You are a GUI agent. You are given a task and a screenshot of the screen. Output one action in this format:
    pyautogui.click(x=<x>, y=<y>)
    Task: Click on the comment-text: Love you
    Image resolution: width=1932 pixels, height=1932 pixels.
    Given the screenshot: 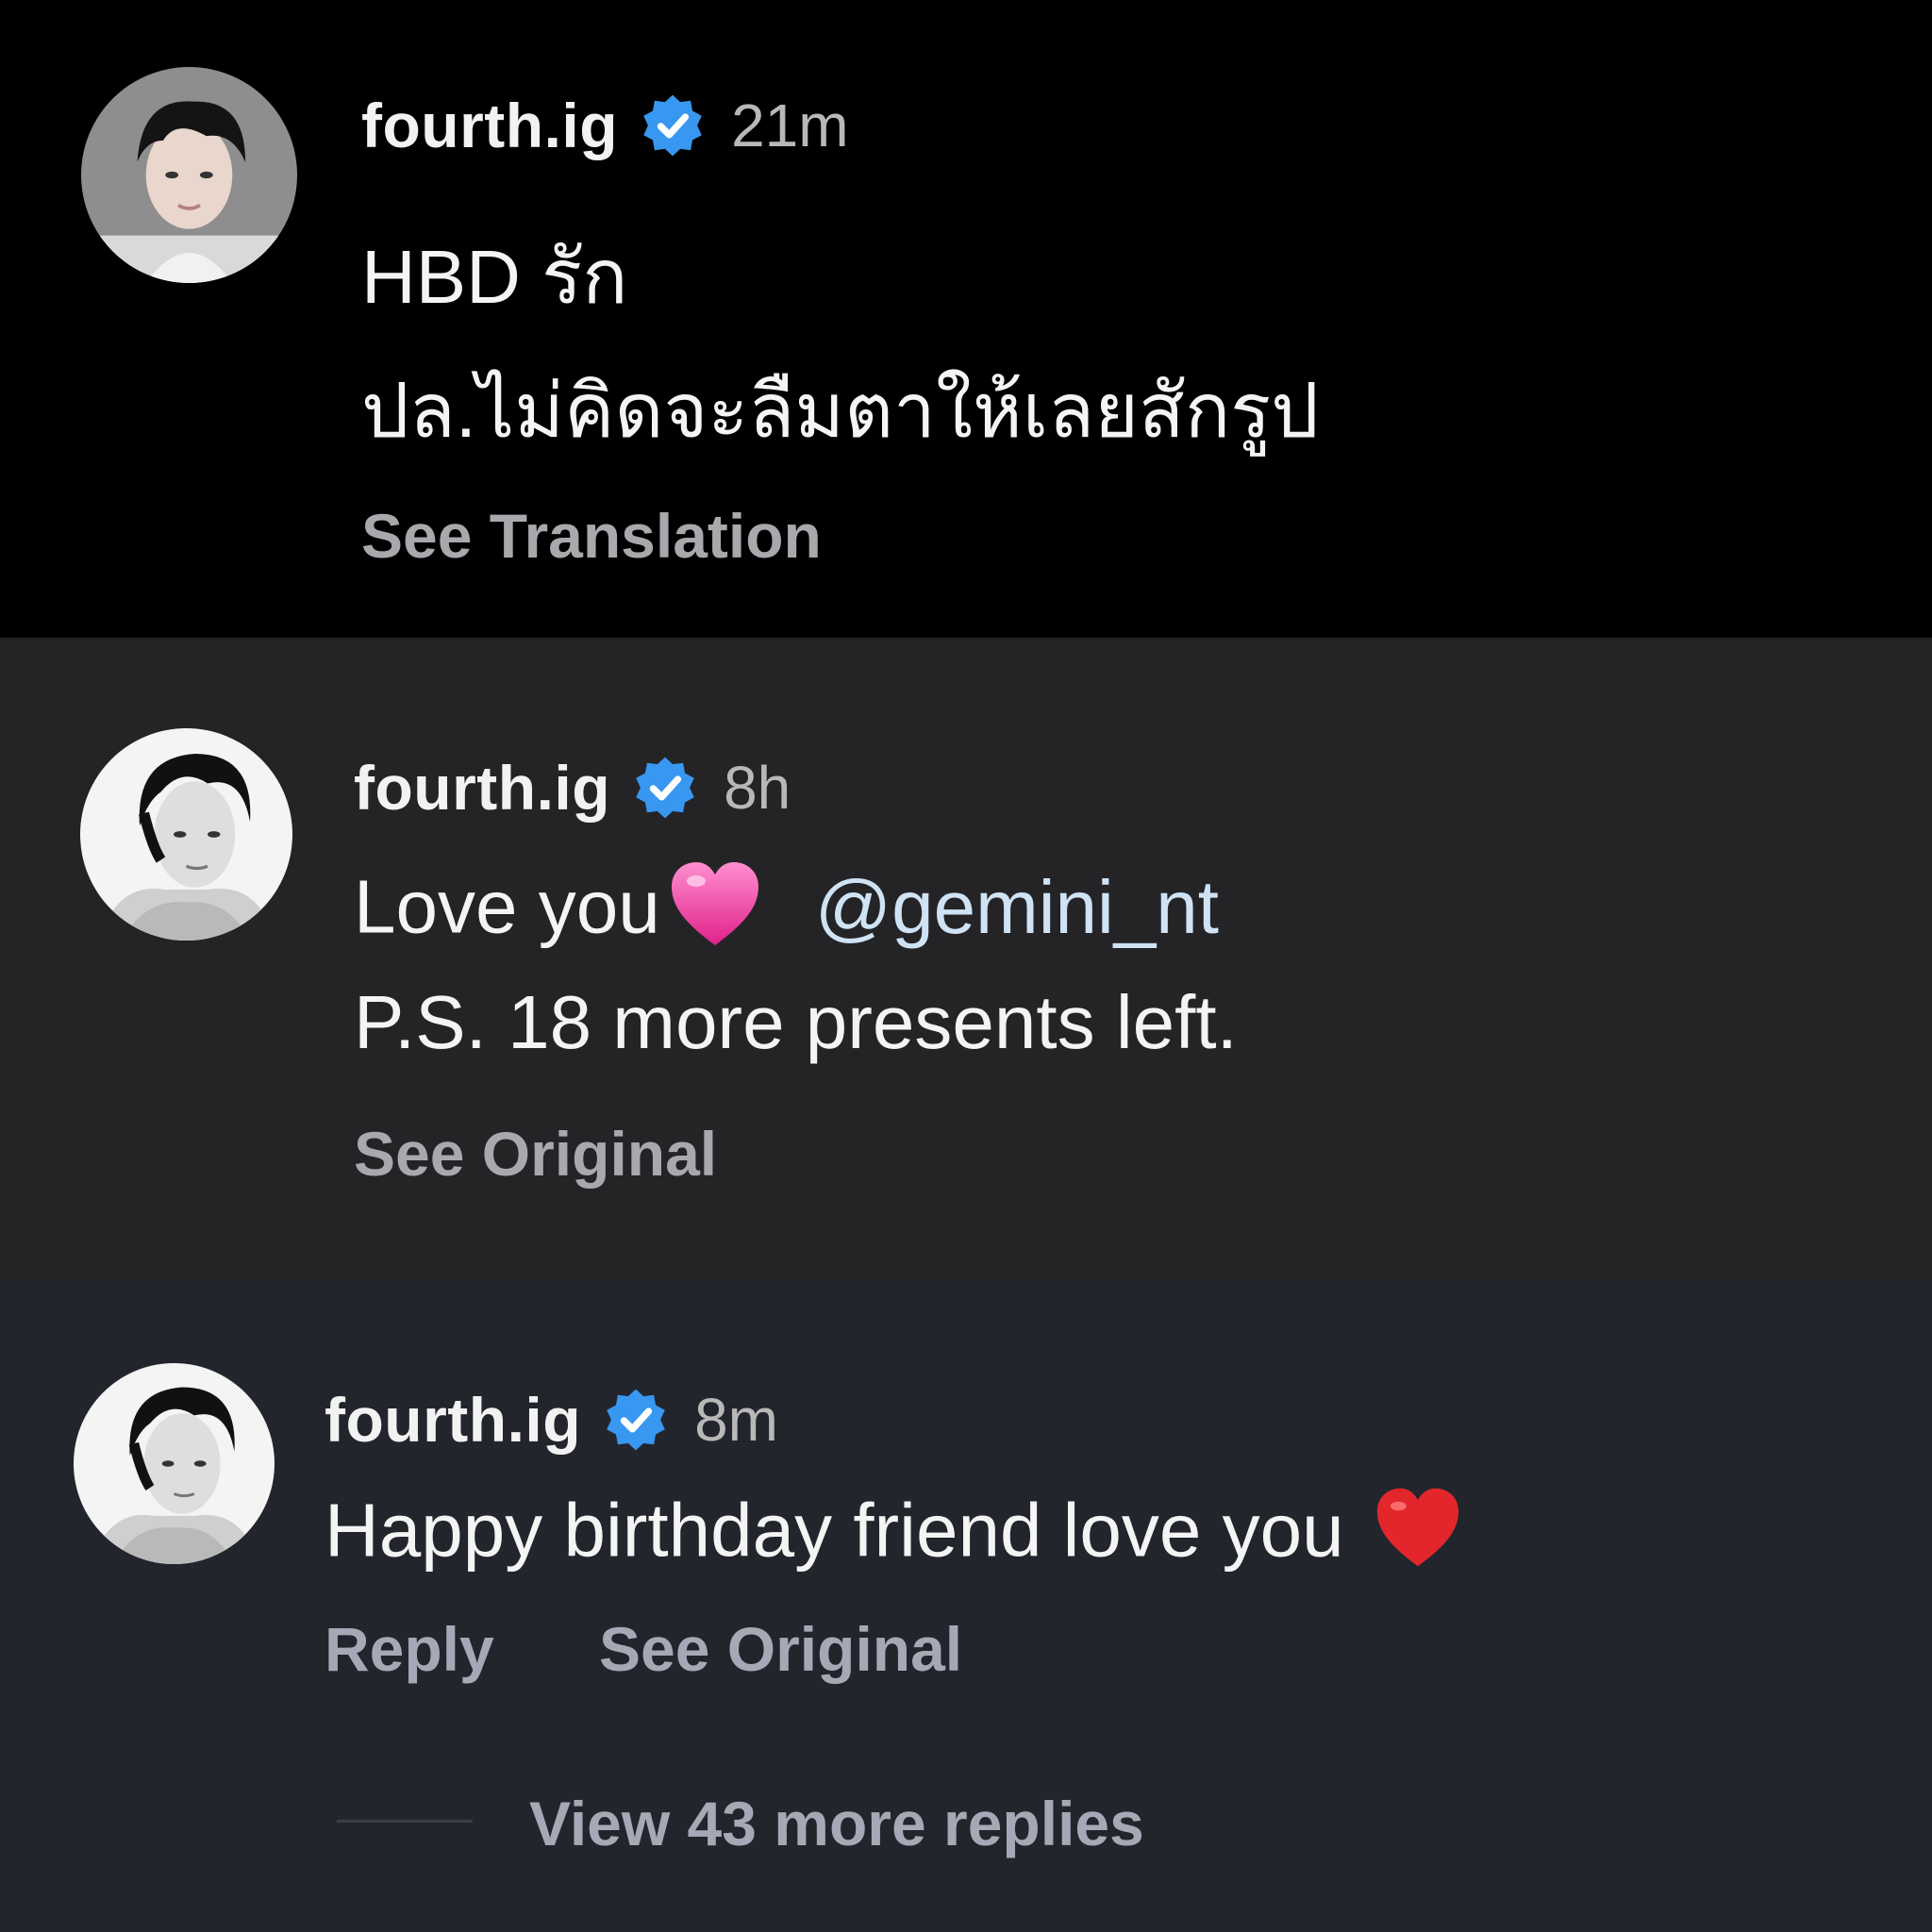 What is the action you would take?
    pyautogui.click(x=507, y=907)
    